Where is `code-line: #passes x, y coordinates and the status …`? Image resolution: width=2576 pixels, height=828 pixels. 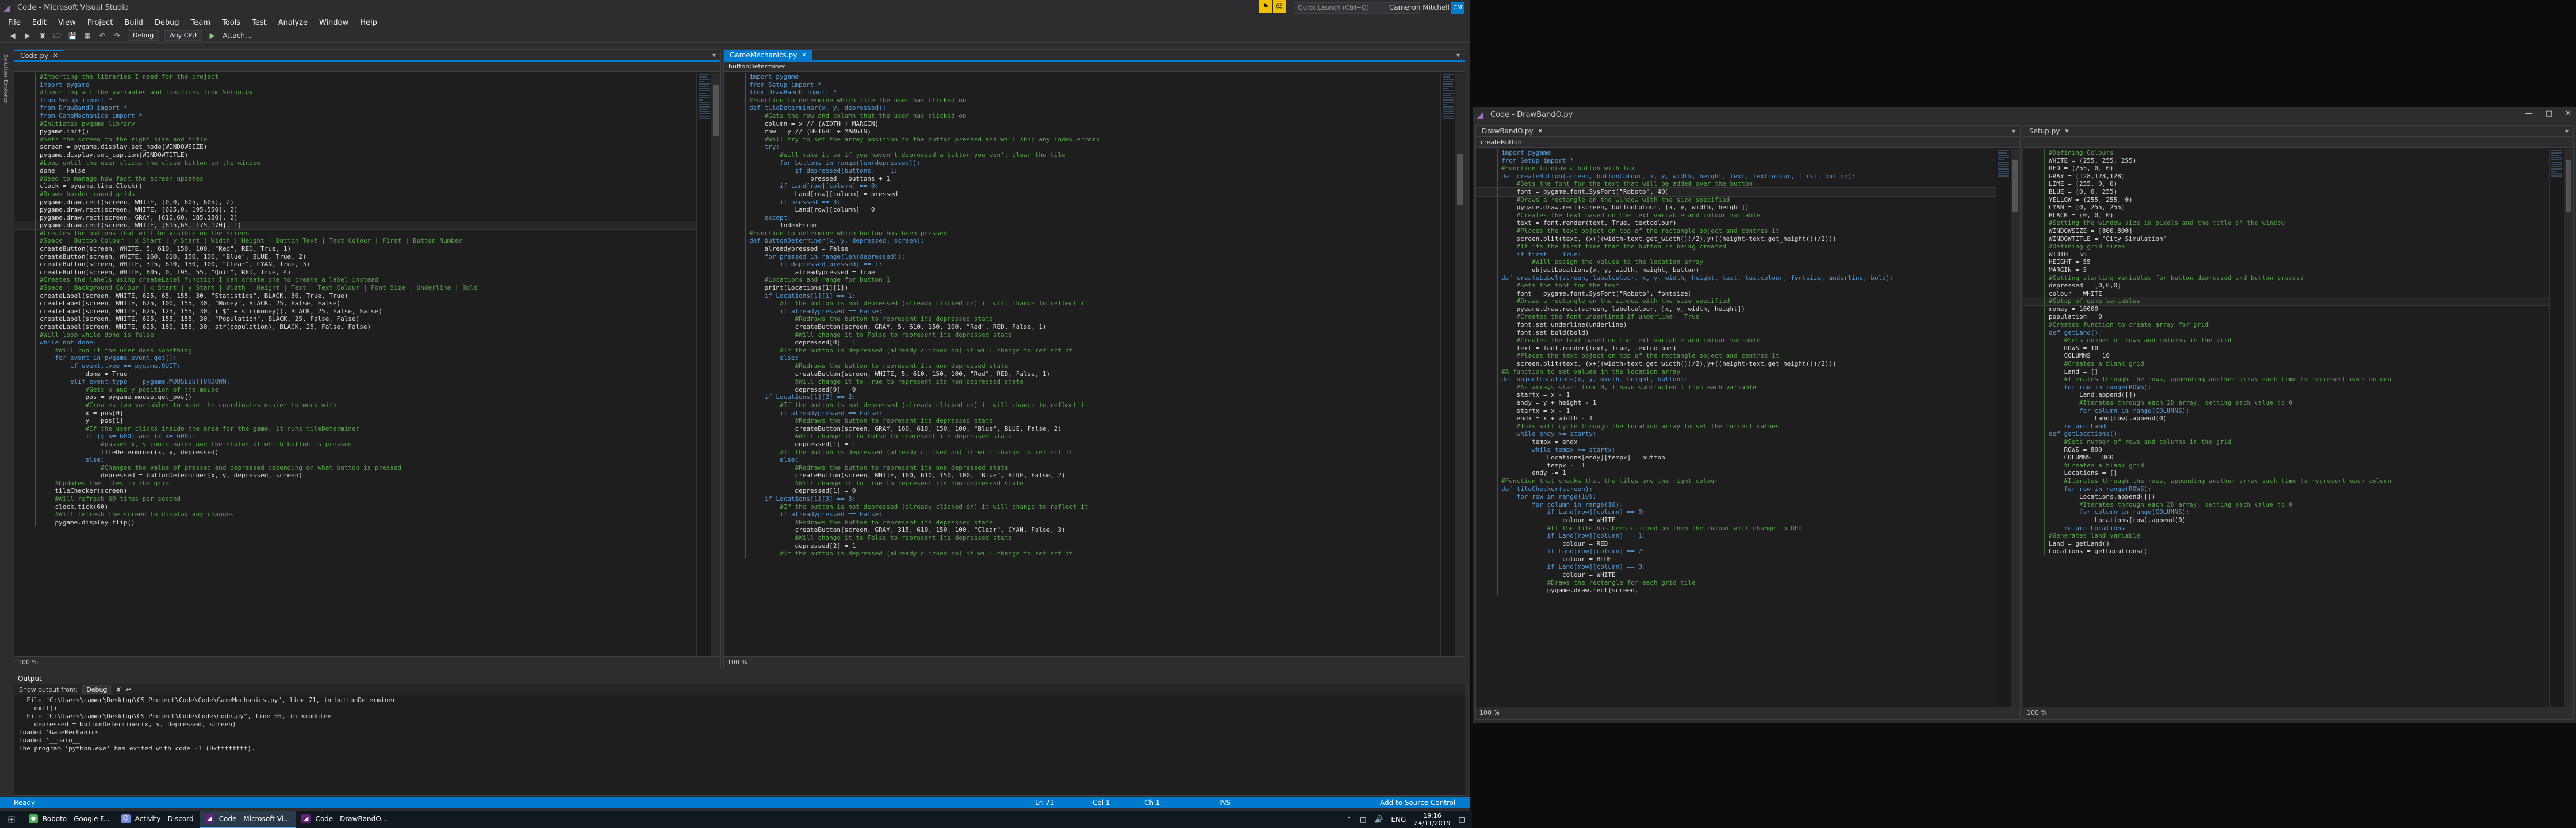 code-line: #passes x, y coordinates and the status … is located at coordinates (355, 444).